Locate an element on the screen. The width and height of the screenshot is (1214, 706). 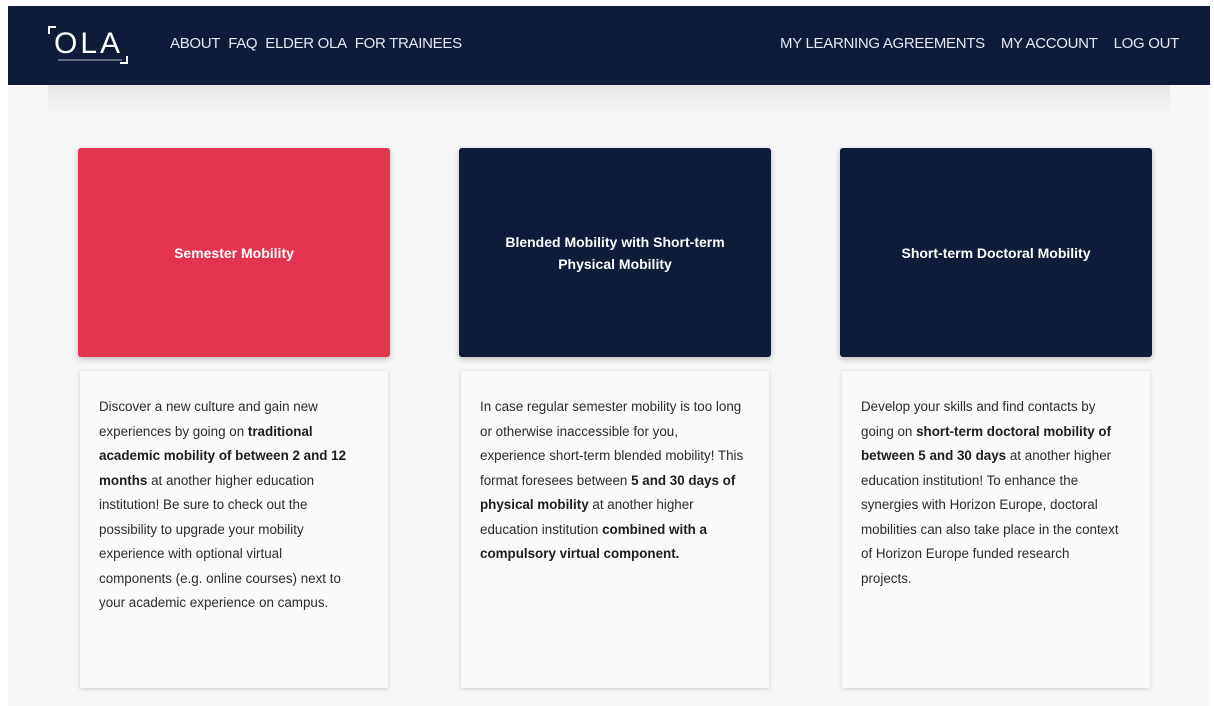
card-header-semester: Semester Mobility is located at coordinates (234, 252).